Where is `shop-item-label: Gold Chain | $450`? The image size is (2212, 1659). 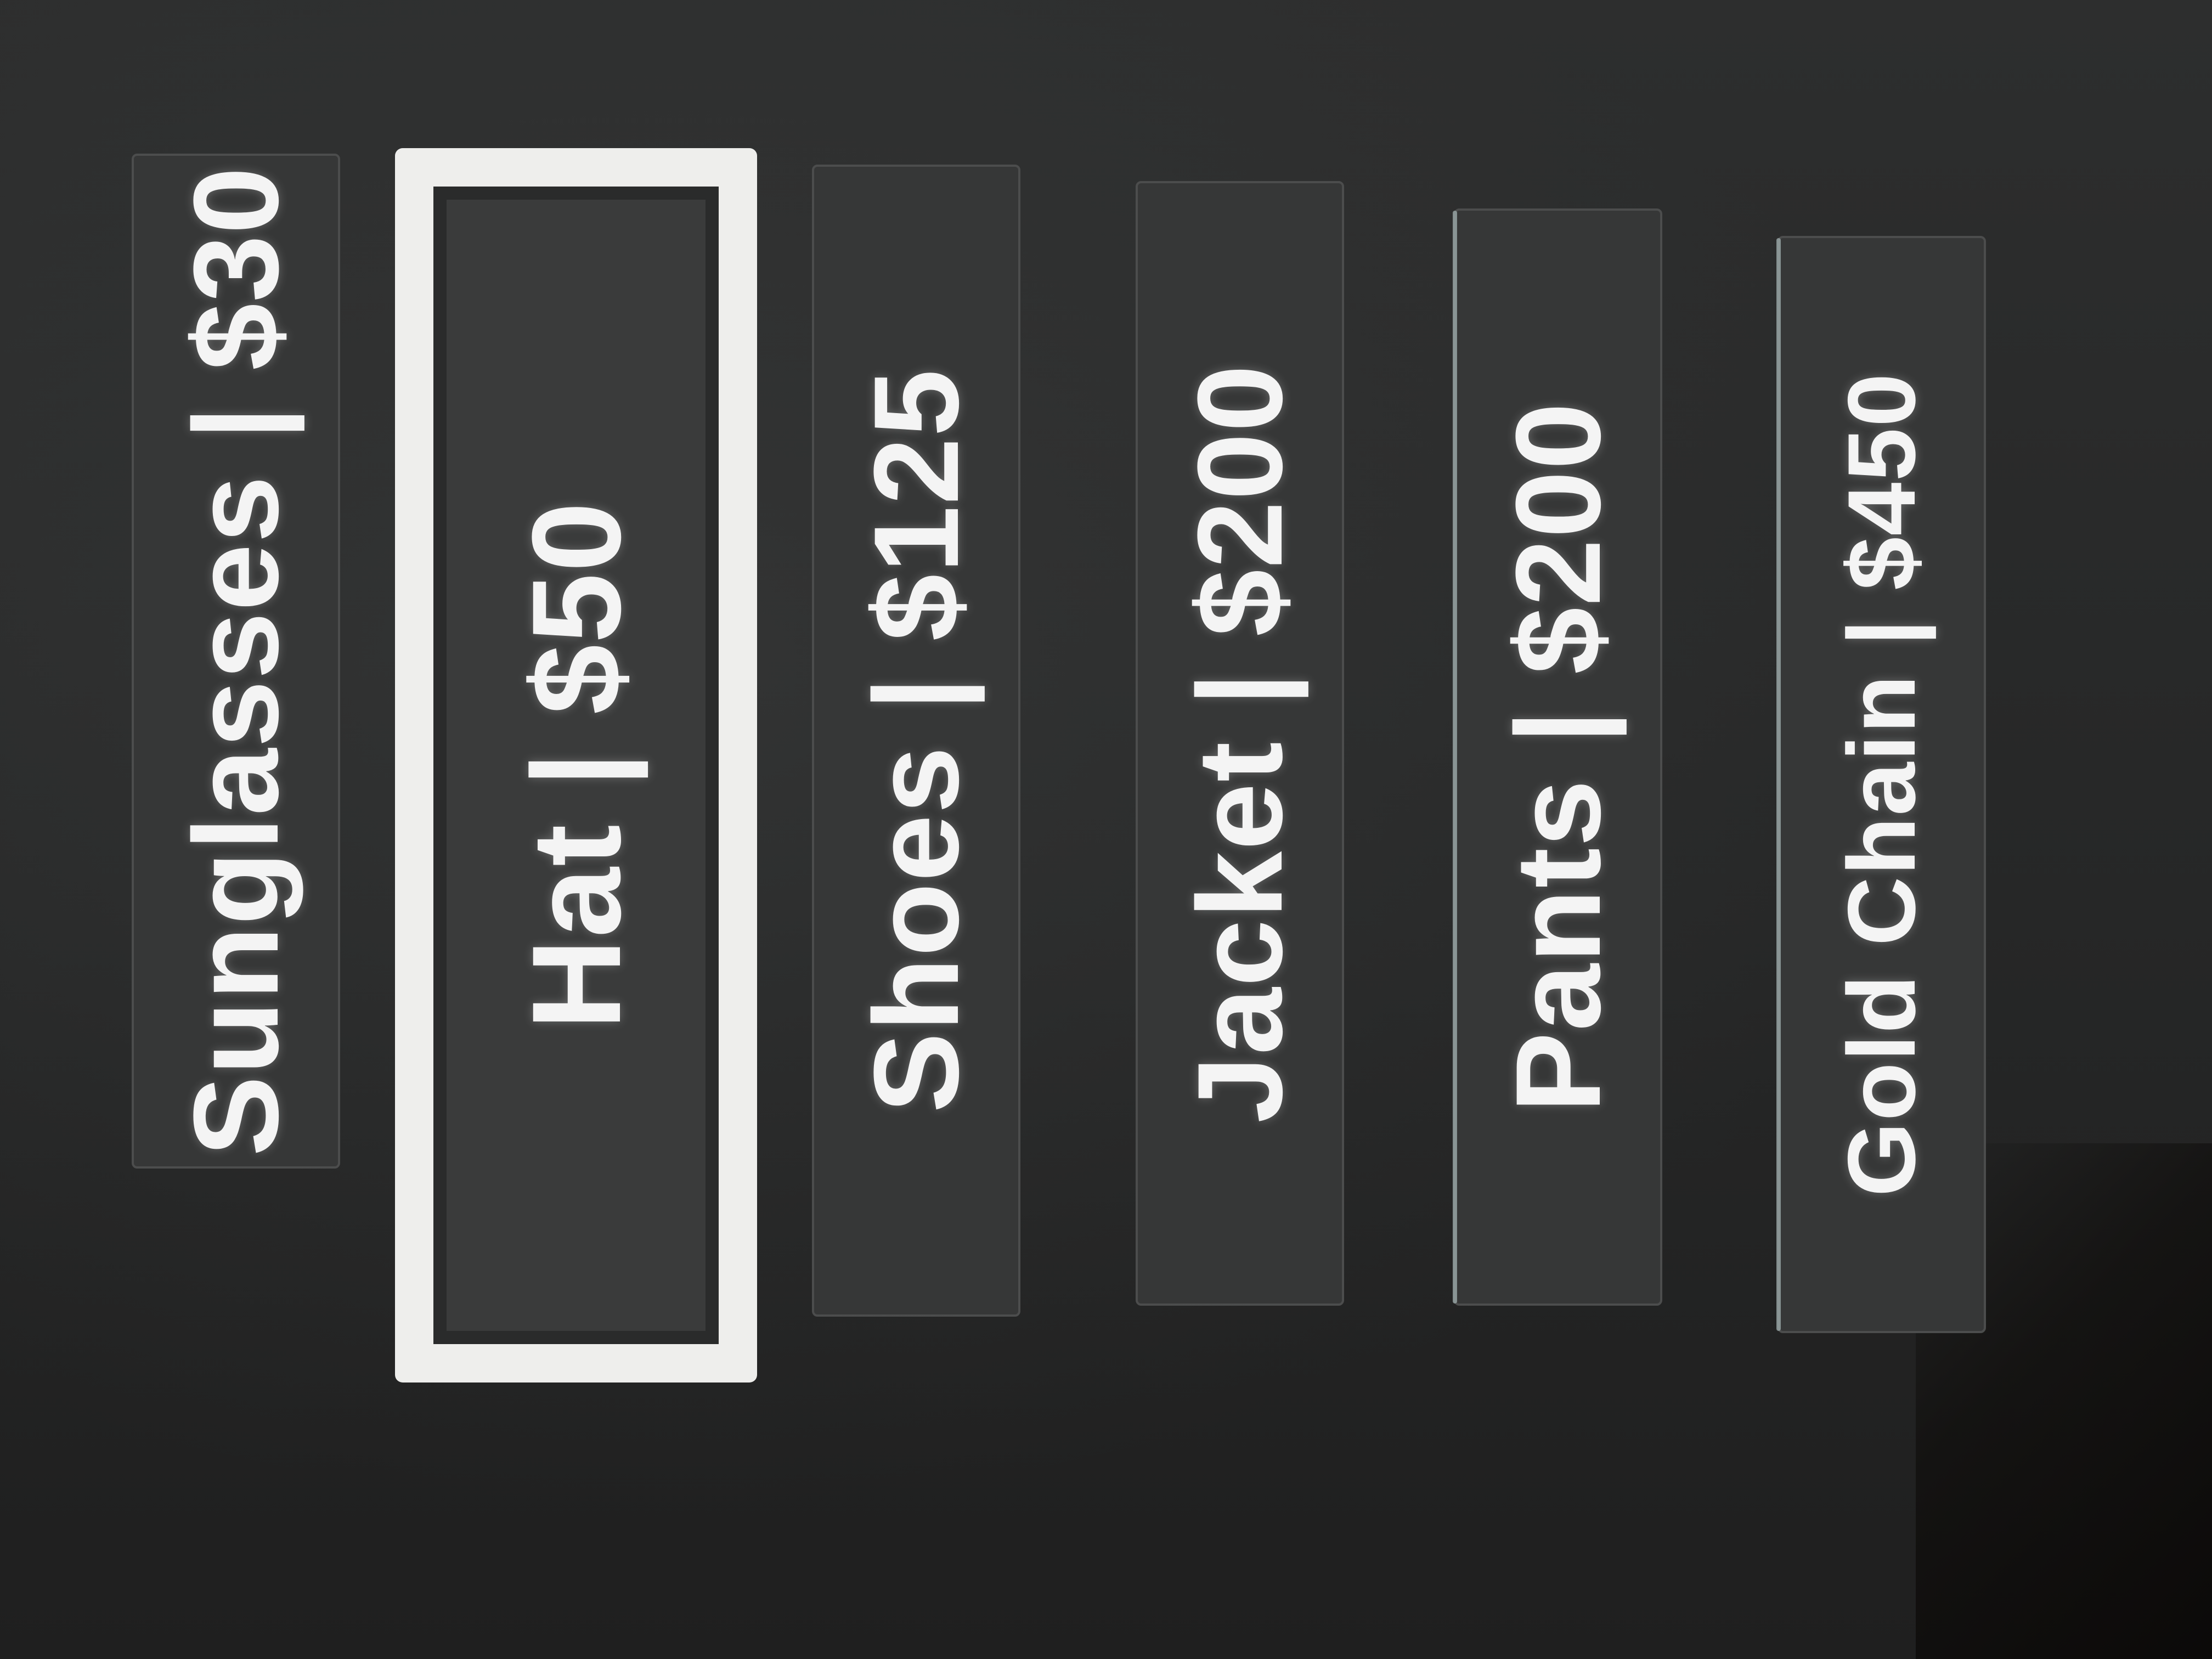
shop-item-label: Gold Chain | $450 is located at coordinates (1882, 785).